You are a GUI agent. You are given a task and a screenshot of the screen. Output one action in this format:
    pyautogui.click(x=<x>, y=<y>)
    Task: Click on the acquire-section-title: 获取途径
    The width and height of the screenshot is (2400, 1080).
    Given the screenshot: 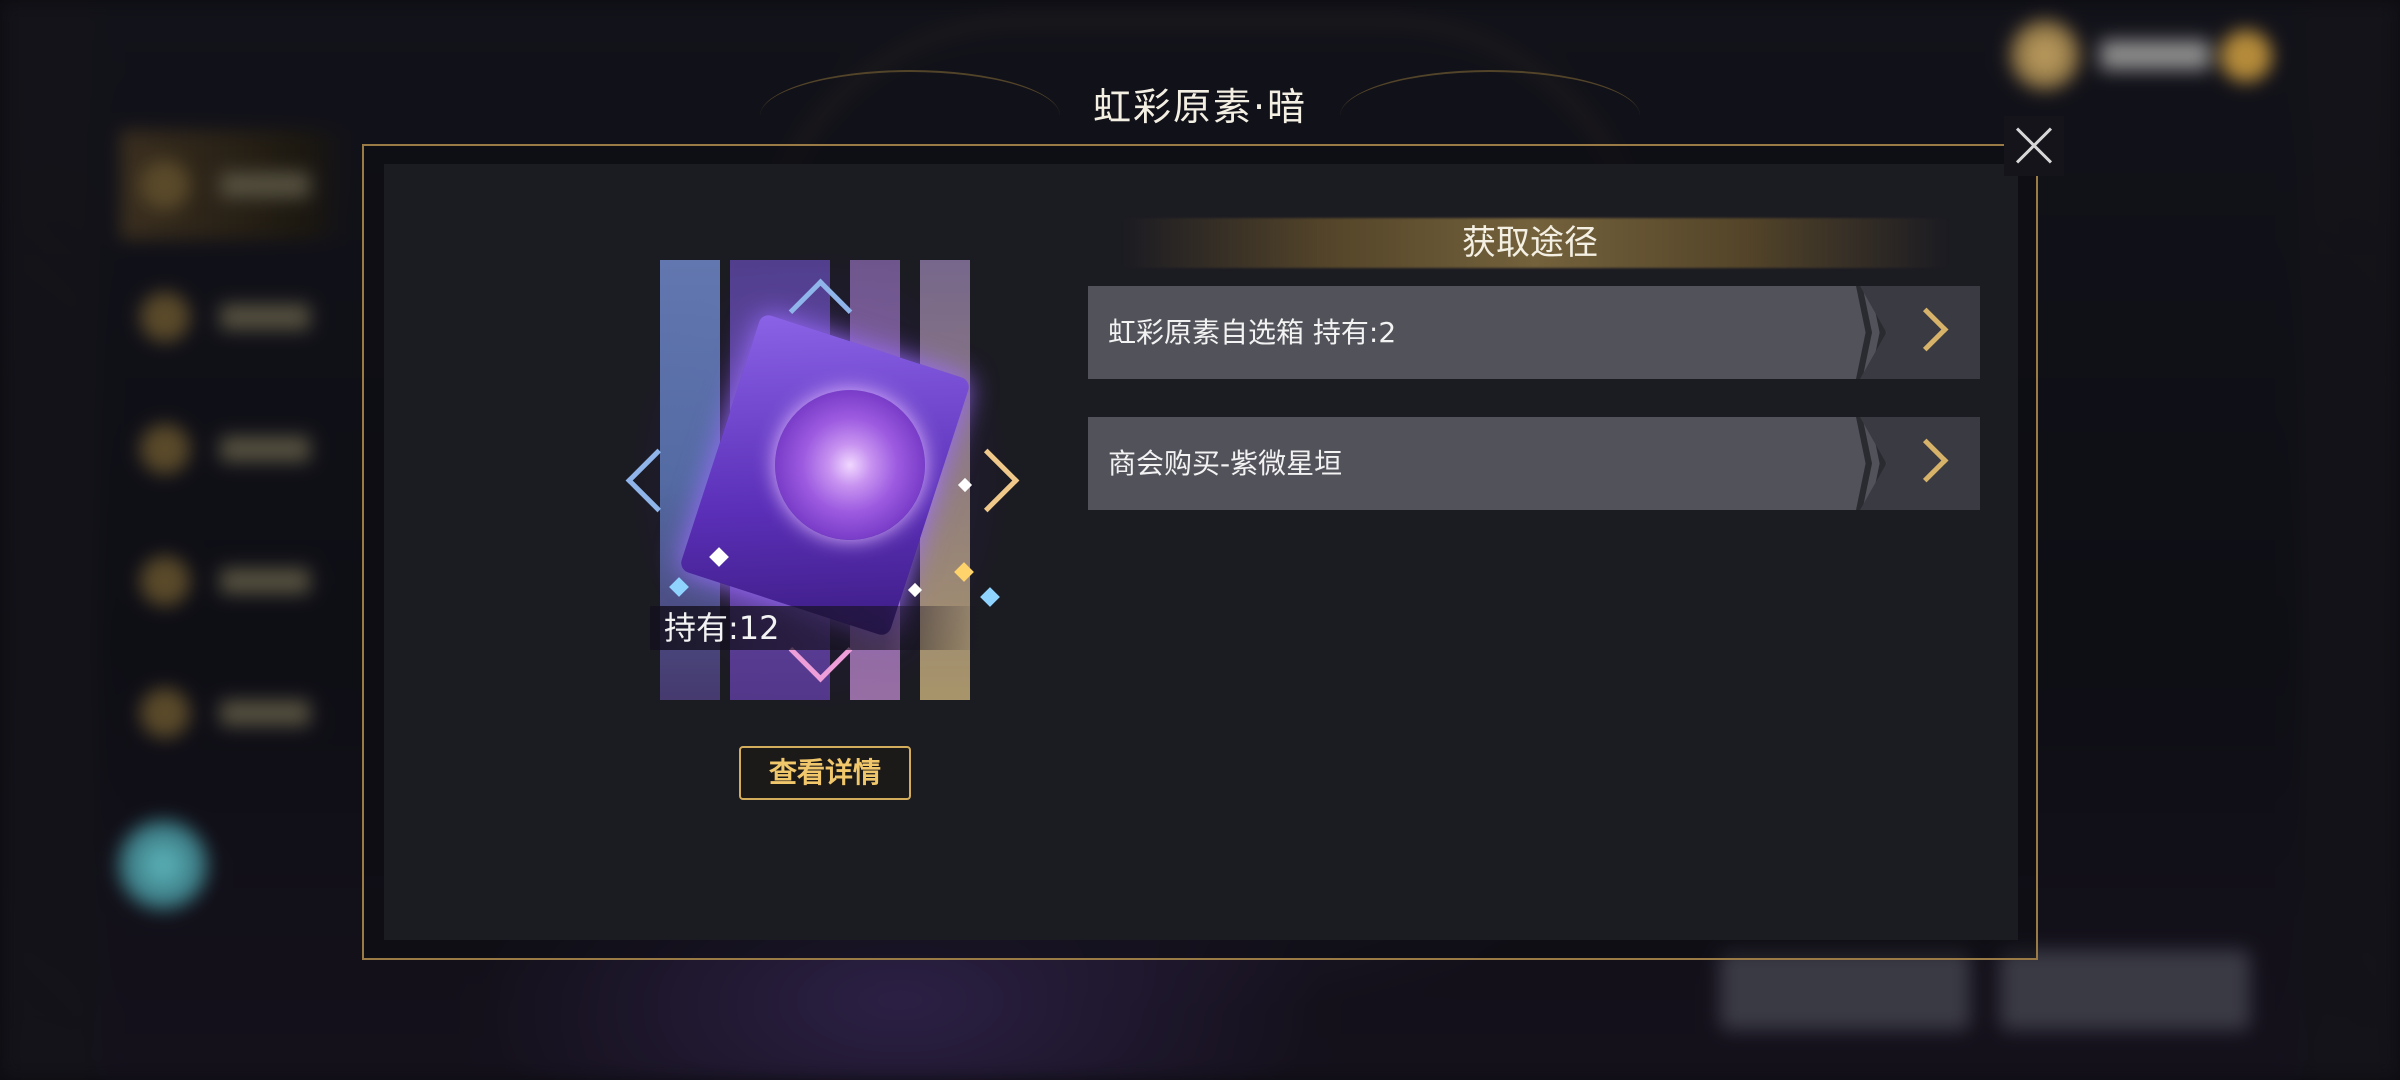 What is the action you would take?
    pyautogui.click(x=1530, y=243)
    